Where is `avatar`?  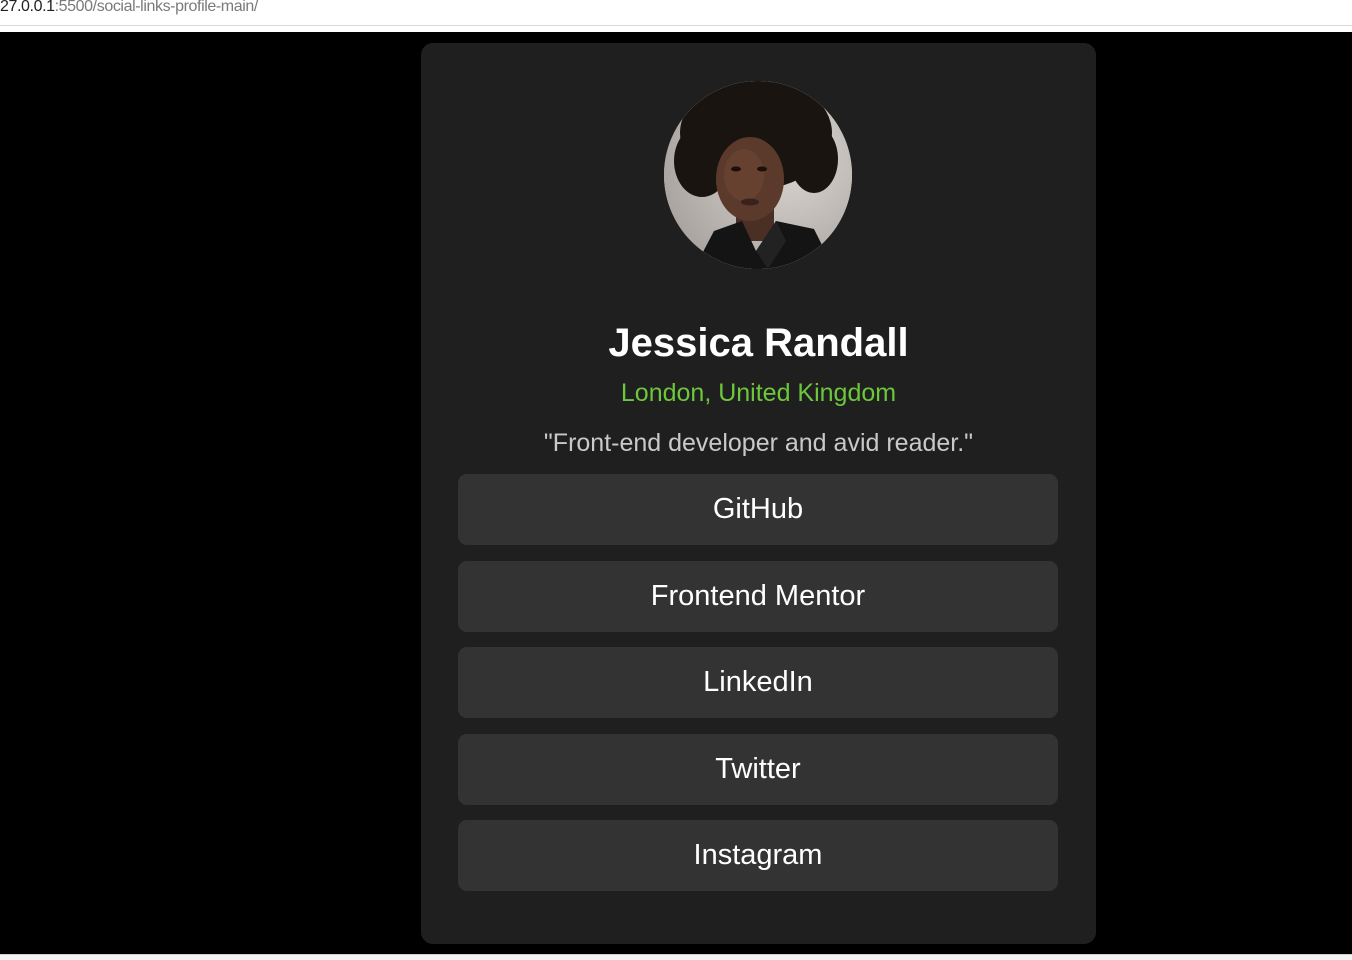 avatar is located at coordinates (758, 175).